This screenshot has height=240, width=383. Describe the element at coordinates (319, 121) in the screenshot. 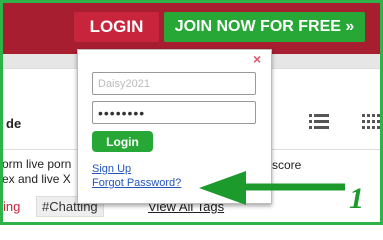

I see `list-view-icon` at that location.